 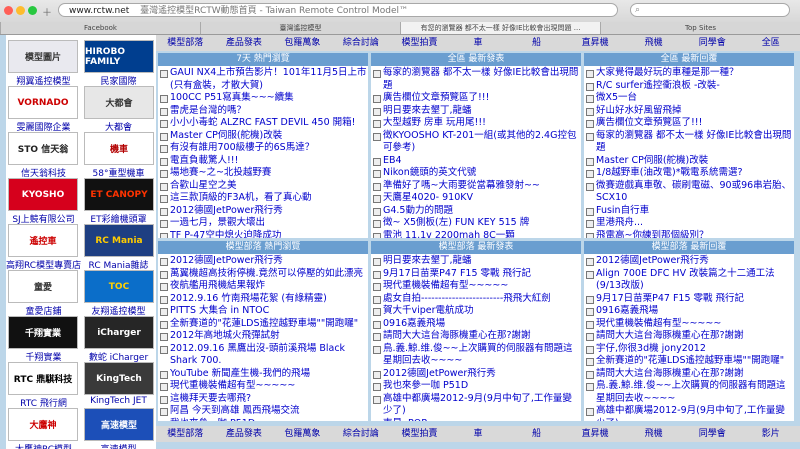 What do you see at coordinates (689, 173) in the screenshot?
I see `post-link: 1/8越野車(油改電)*戰電系統需選?` at bounding box center [689, 173].